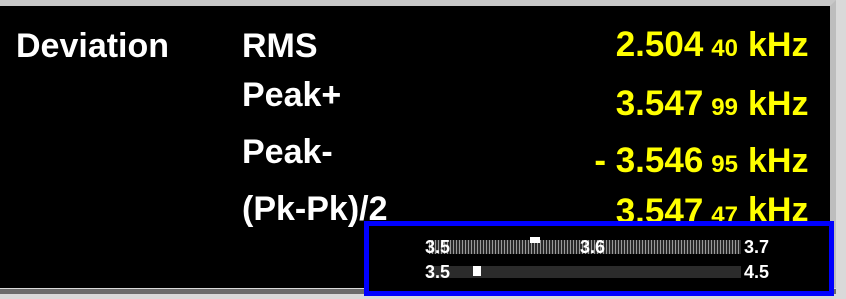 The height and width of the screenshot is (299, 846). Describe the element at coordinates (477, 271) in the screenshot. I see `lower-marker-icon` at that location.